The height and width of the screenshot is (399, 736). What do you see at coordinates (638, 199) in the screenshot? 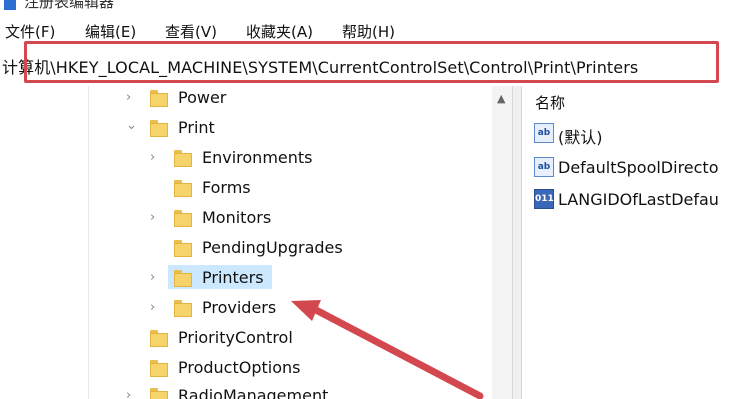
I see `value-name: LANGIDOfLastDefau` at bounding box center [638, 199].